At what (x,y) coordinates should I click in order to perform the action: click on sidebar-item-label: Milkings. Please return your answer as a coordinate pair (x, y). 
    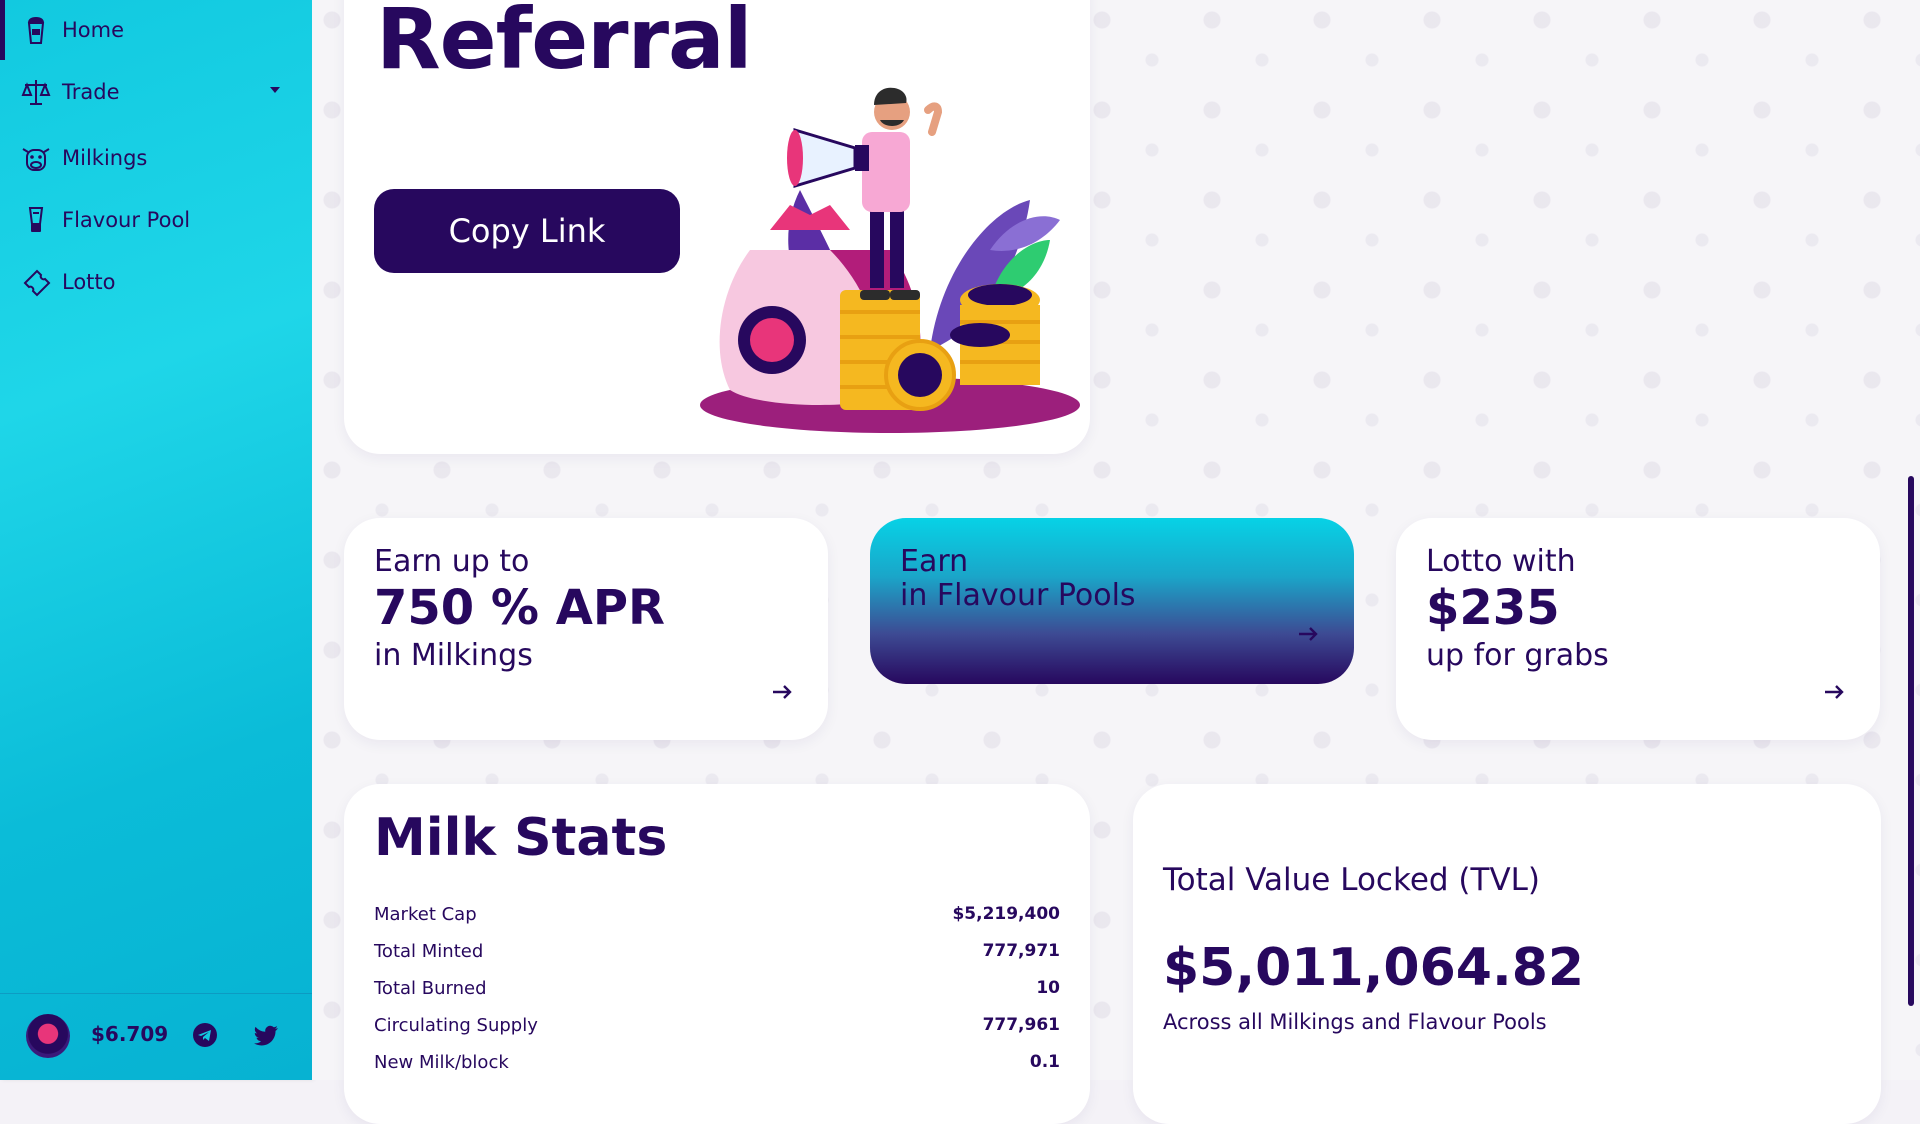
    Looking at the image, I should click on (105, 158).